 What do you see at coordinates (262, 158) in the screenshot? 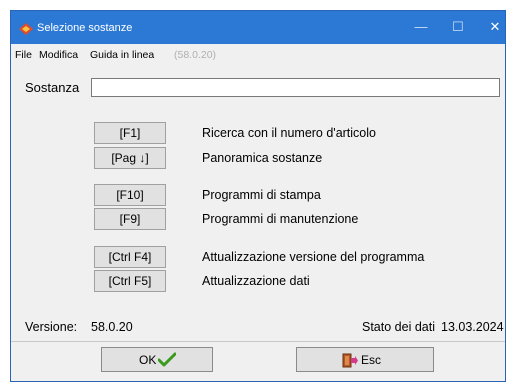
I see `pagdown-description: Panoramica sostanze` at bounding box center [262, 158].